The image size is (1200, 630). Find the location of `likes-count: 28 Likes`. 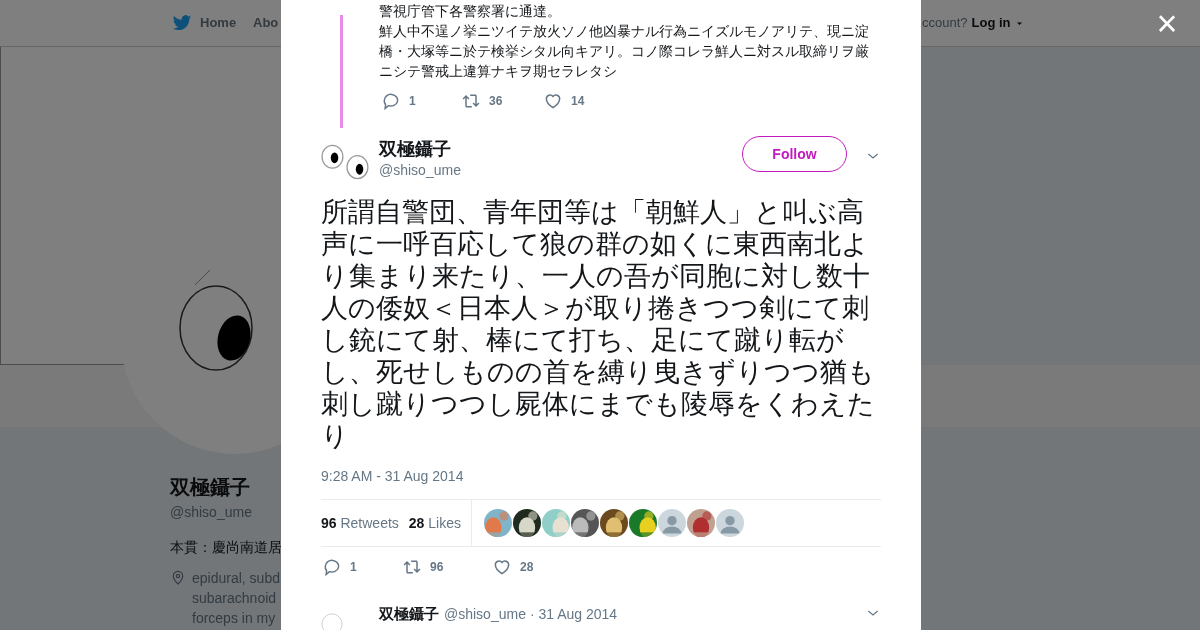

likes-count: 28 Likes is located at coordinates (434, 523).